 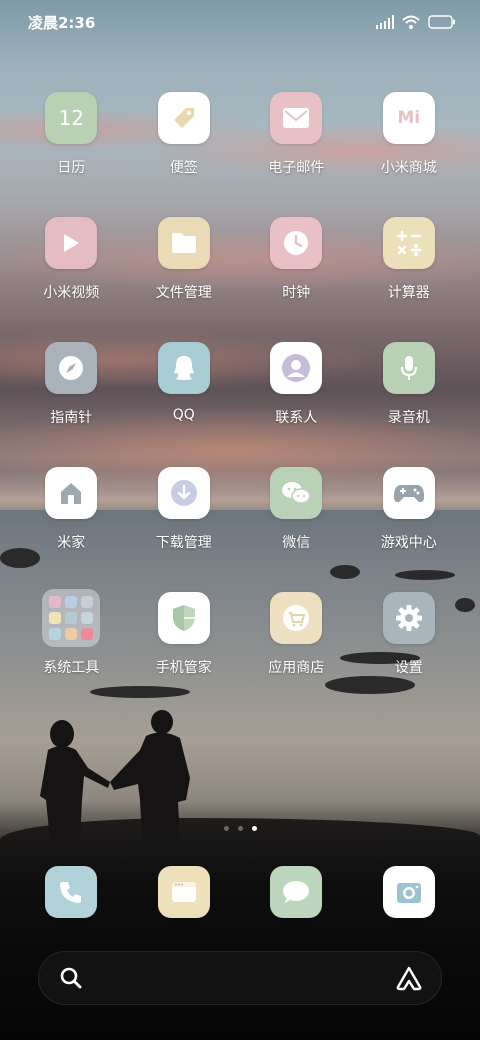 What do you see at coordinates (254, 828) in the screenshot?
I see `page-dot-active` at bounding box center [254, 828].